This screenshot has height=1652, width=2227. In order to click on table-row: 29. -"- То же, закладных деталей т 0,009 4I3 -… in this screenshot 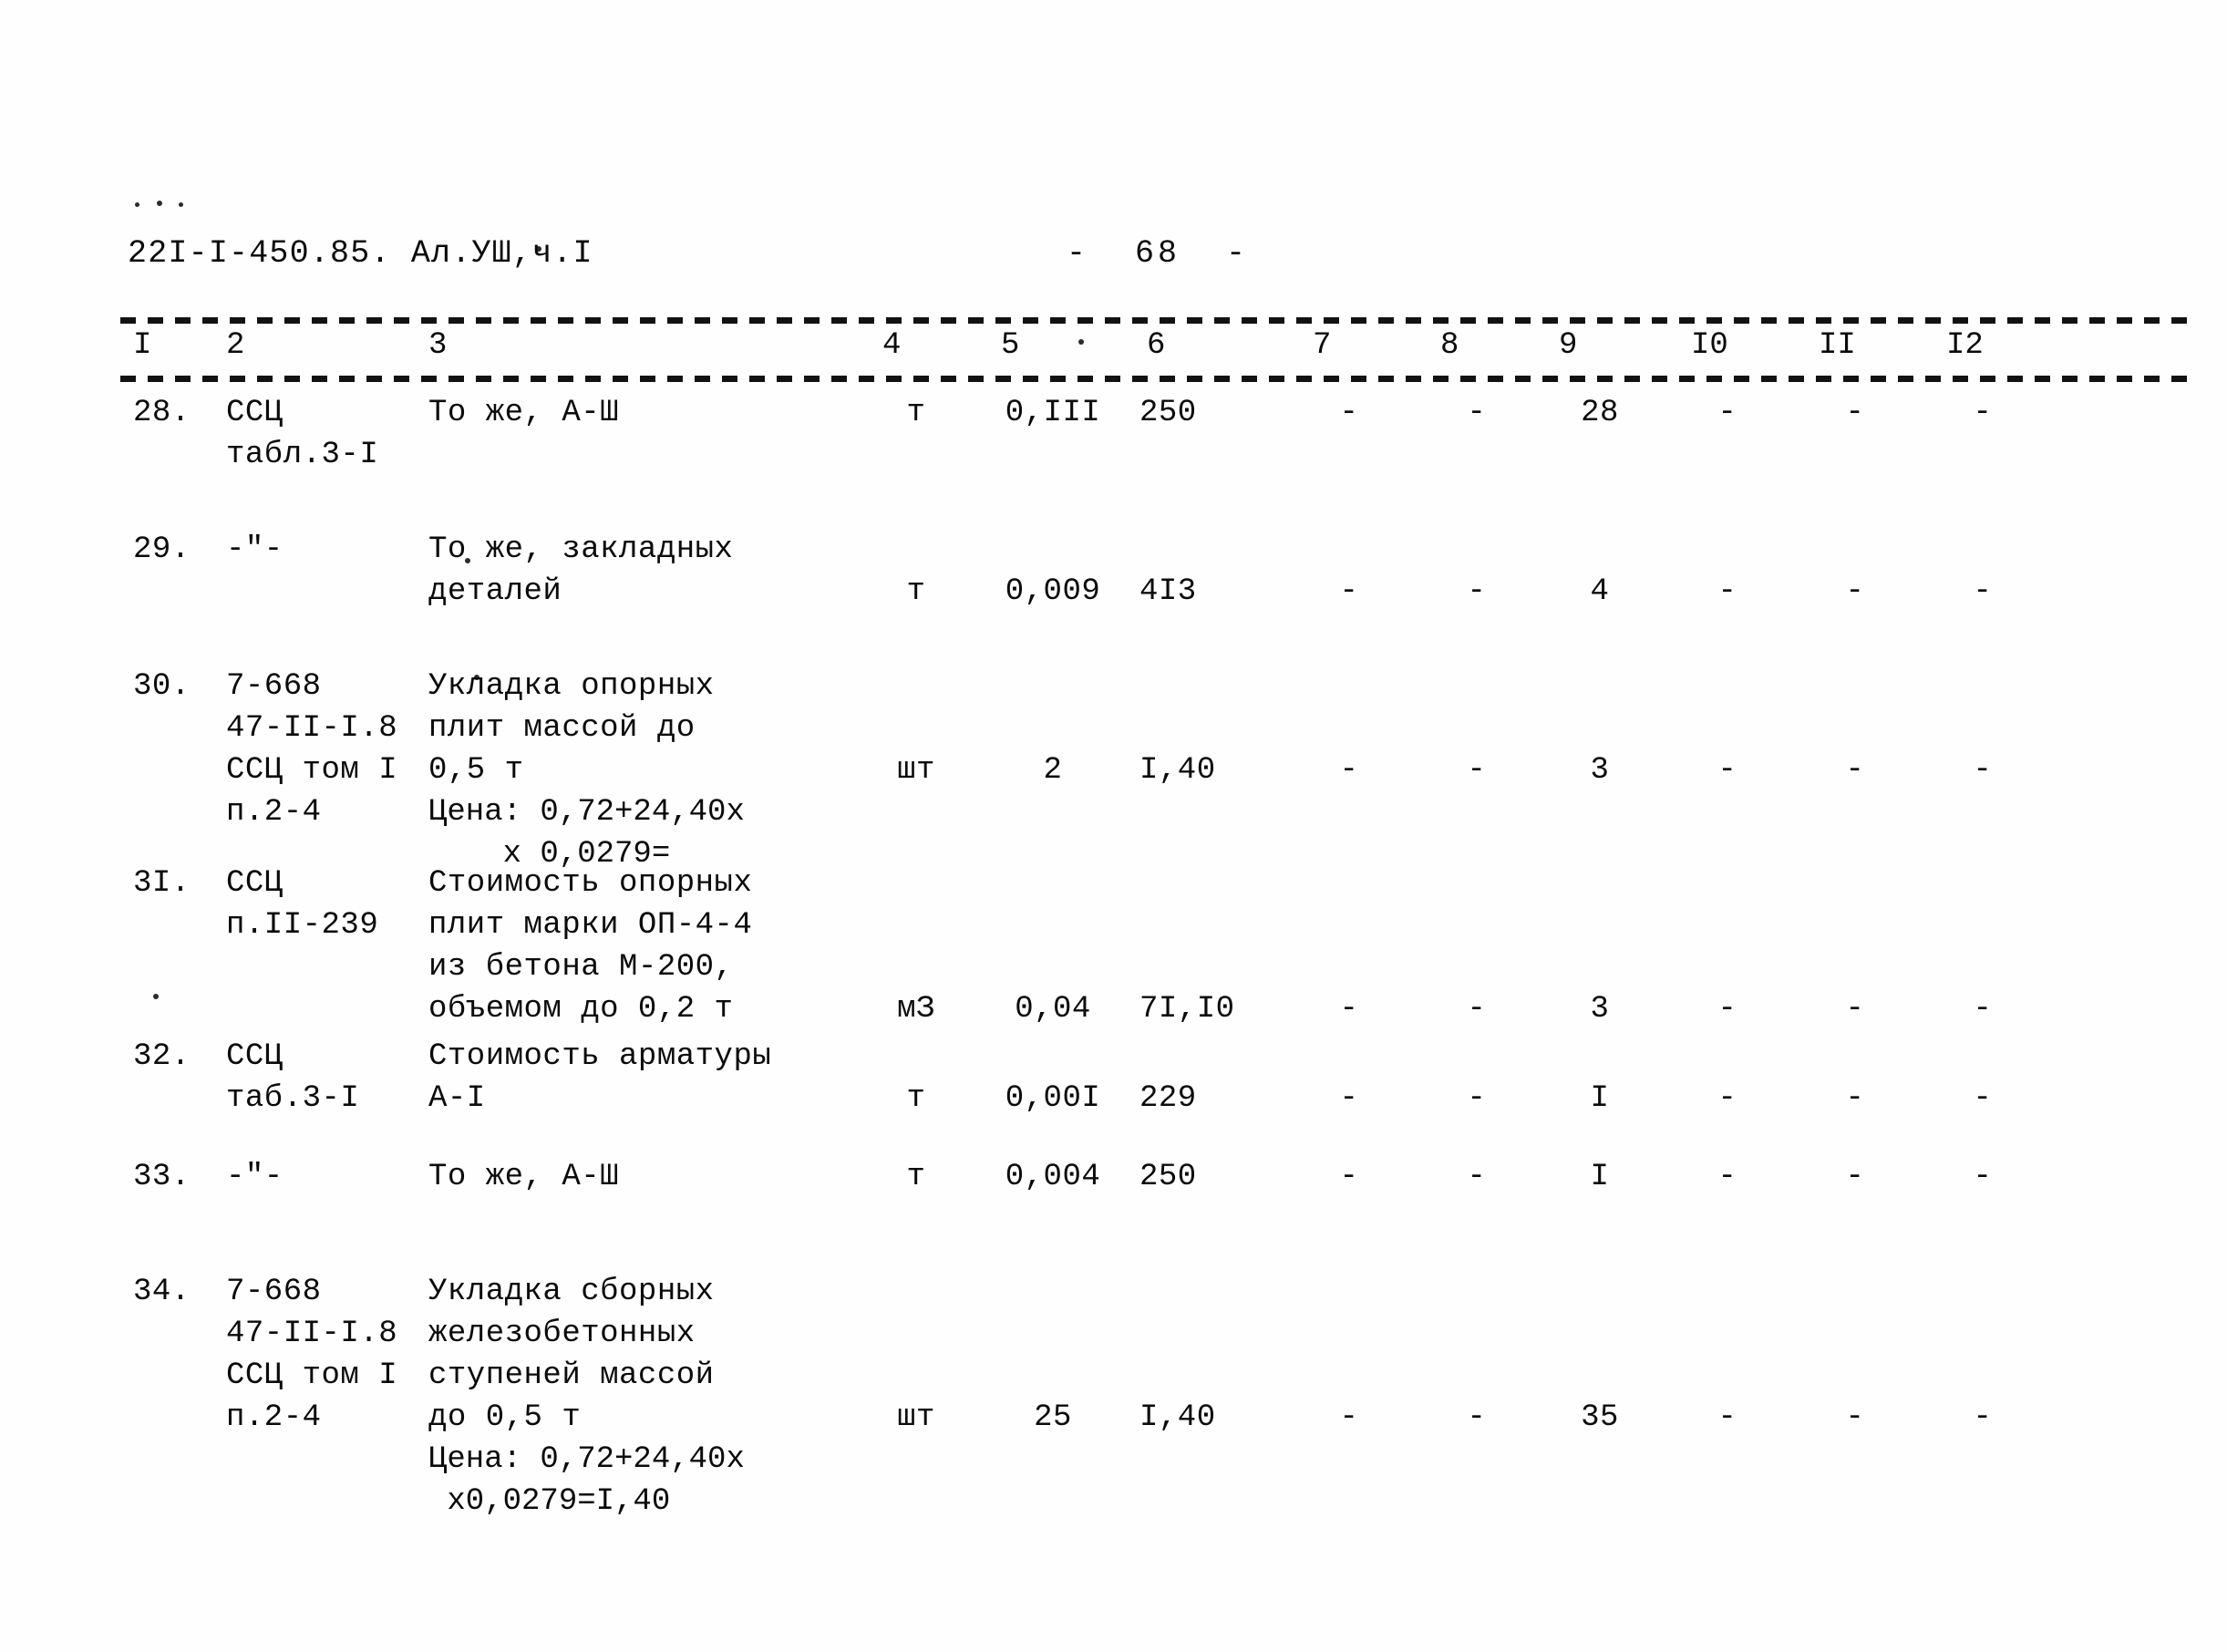, I will do `click(1113, 597)`.